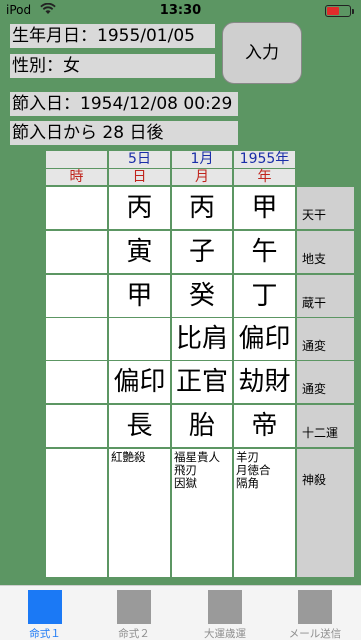  What do you see at coordinates (112, 66) in the screenshot?
I see `sex-field: 性別：女` at bounding box center [112, 66].